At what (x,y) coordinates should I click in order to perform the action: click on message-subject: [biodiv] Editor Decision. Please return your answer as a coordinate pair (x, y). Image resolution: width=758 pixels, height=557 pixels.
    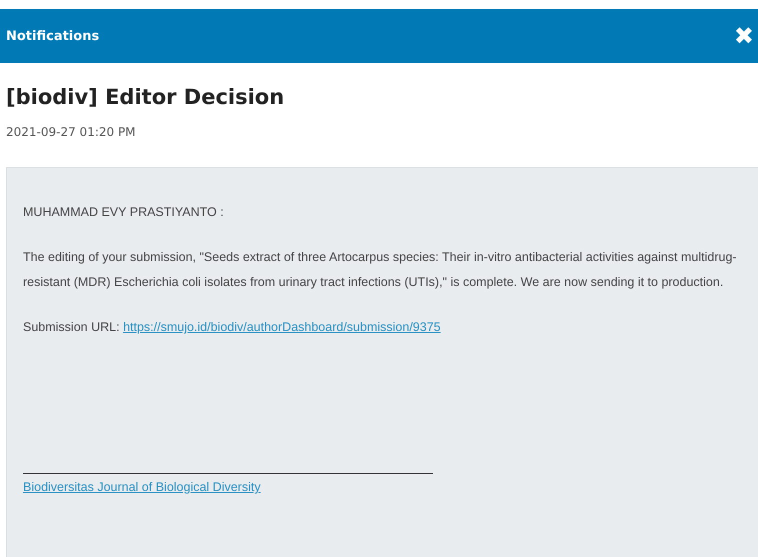
    Looking at the image, I should click on (146, 97).